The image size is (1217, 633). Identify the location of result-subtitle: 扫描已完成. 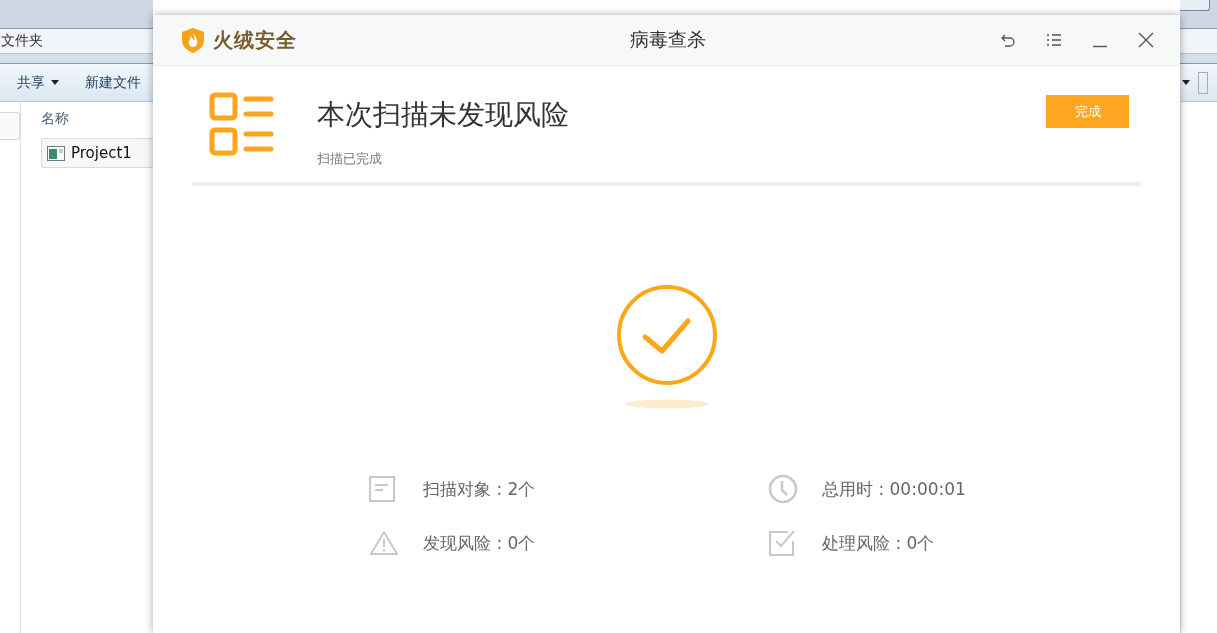
(350, 159).